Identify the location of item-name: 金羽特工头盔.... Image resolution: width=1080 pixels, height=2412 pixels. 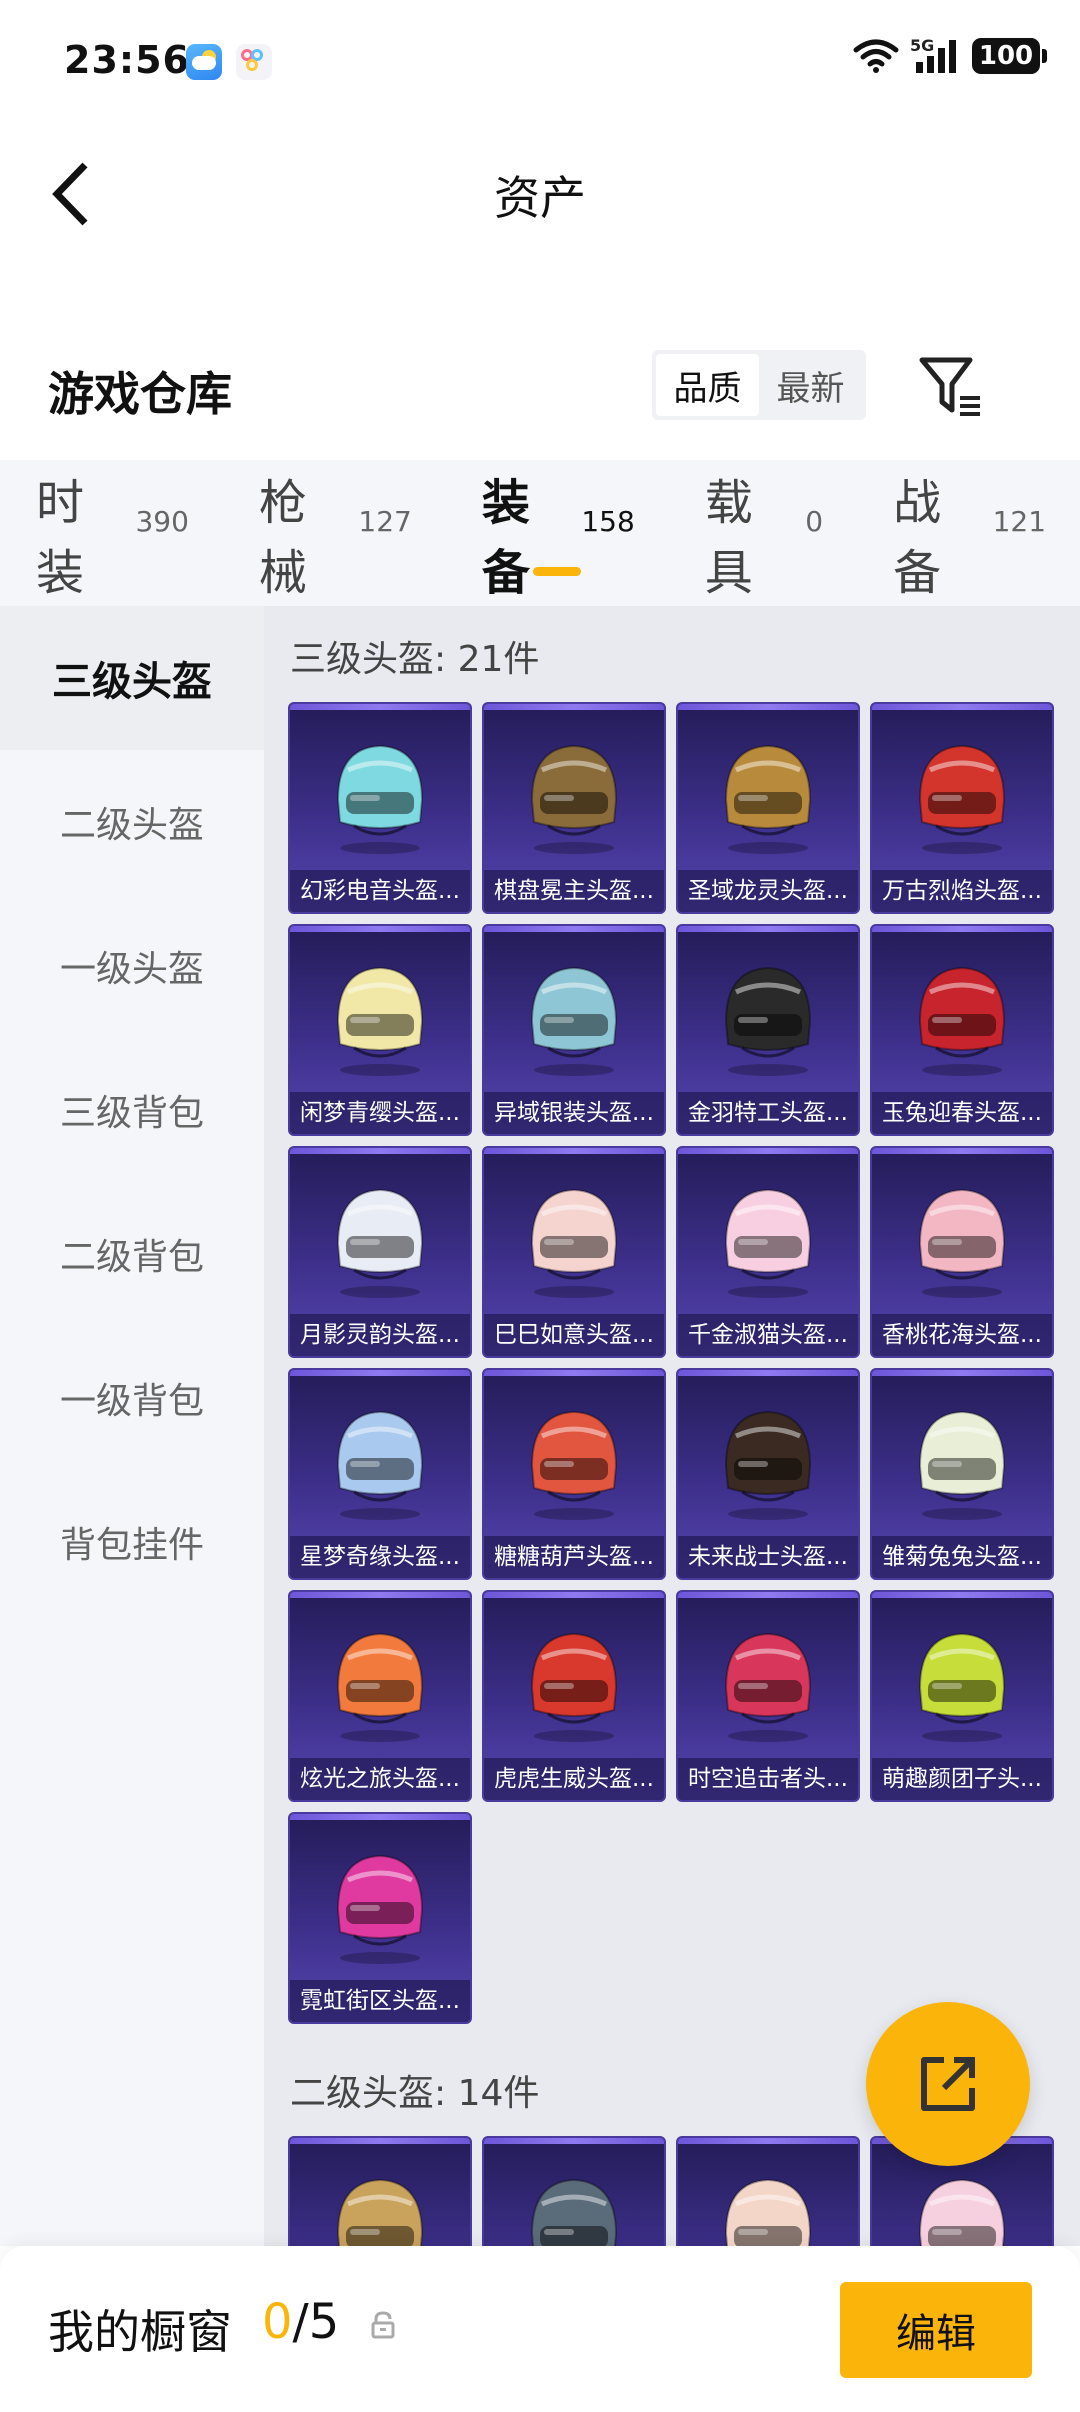
(768, 1113).